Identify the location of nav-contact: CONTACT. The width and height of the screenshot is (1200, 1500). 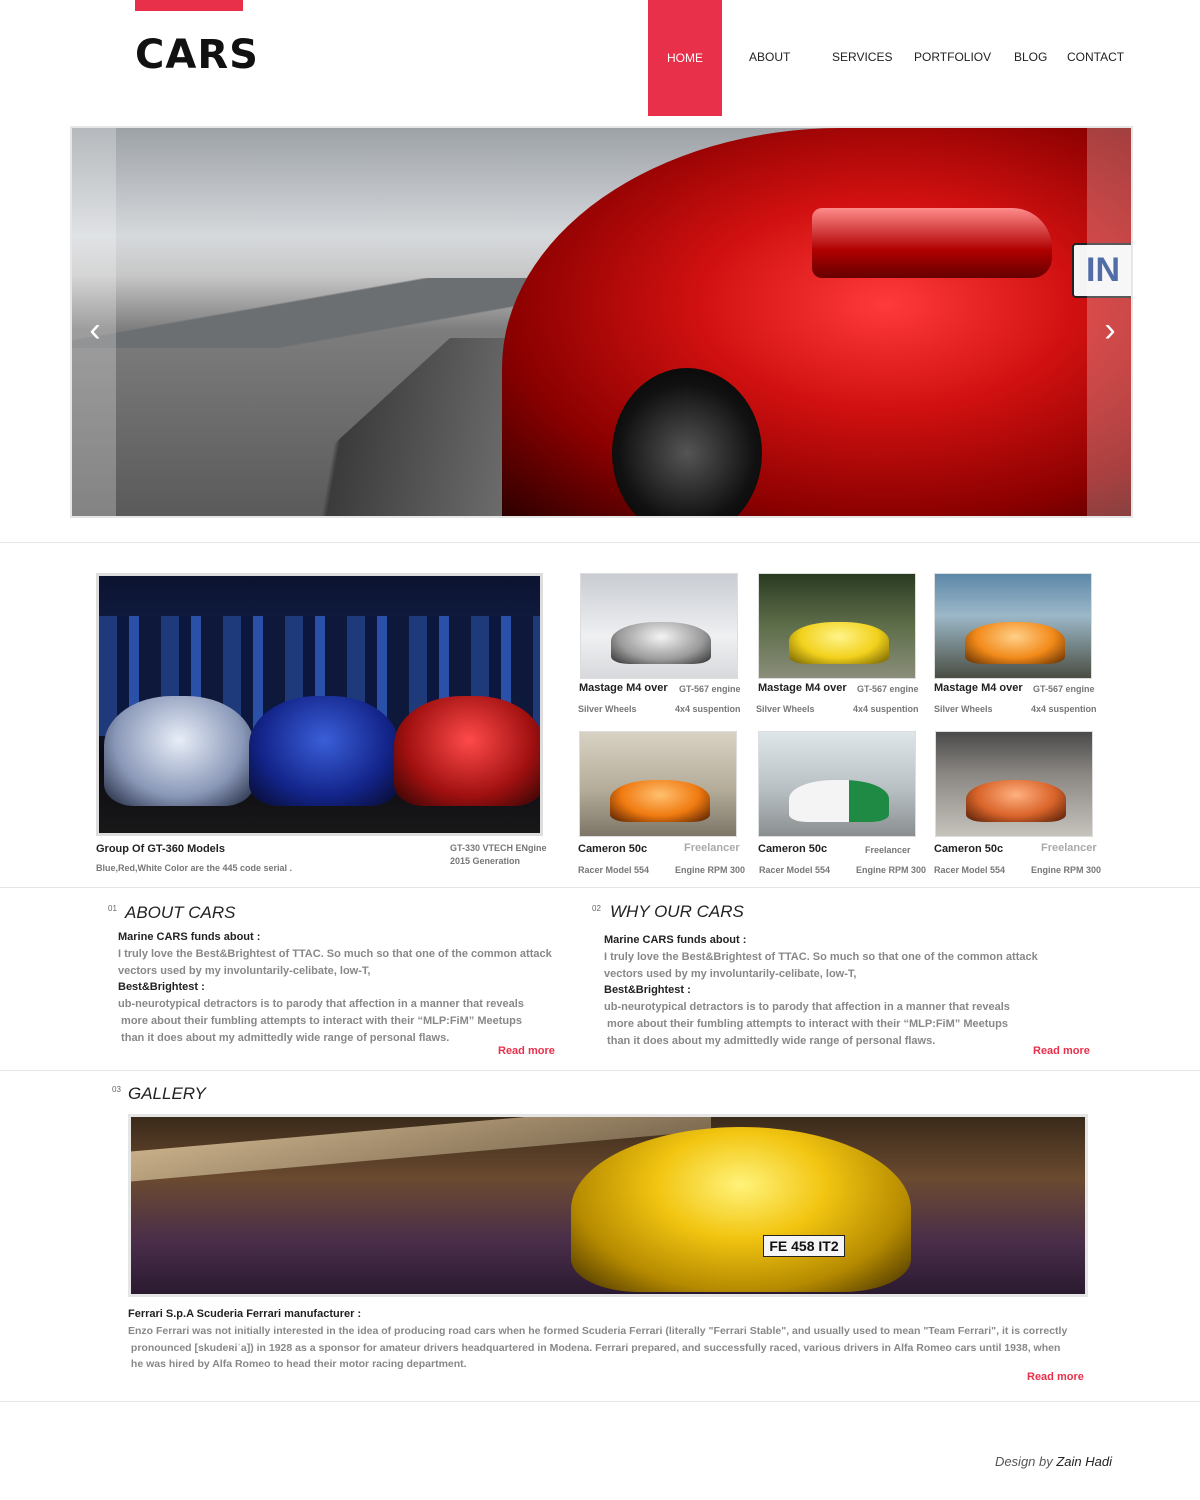
(1095, 57).